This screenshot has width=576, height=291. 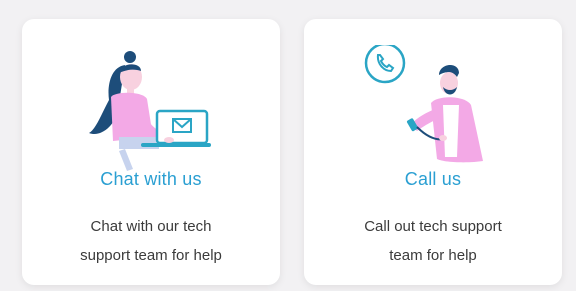 I want to click on chat-with-us-link: Chat with us, so click(x=151, y=179).